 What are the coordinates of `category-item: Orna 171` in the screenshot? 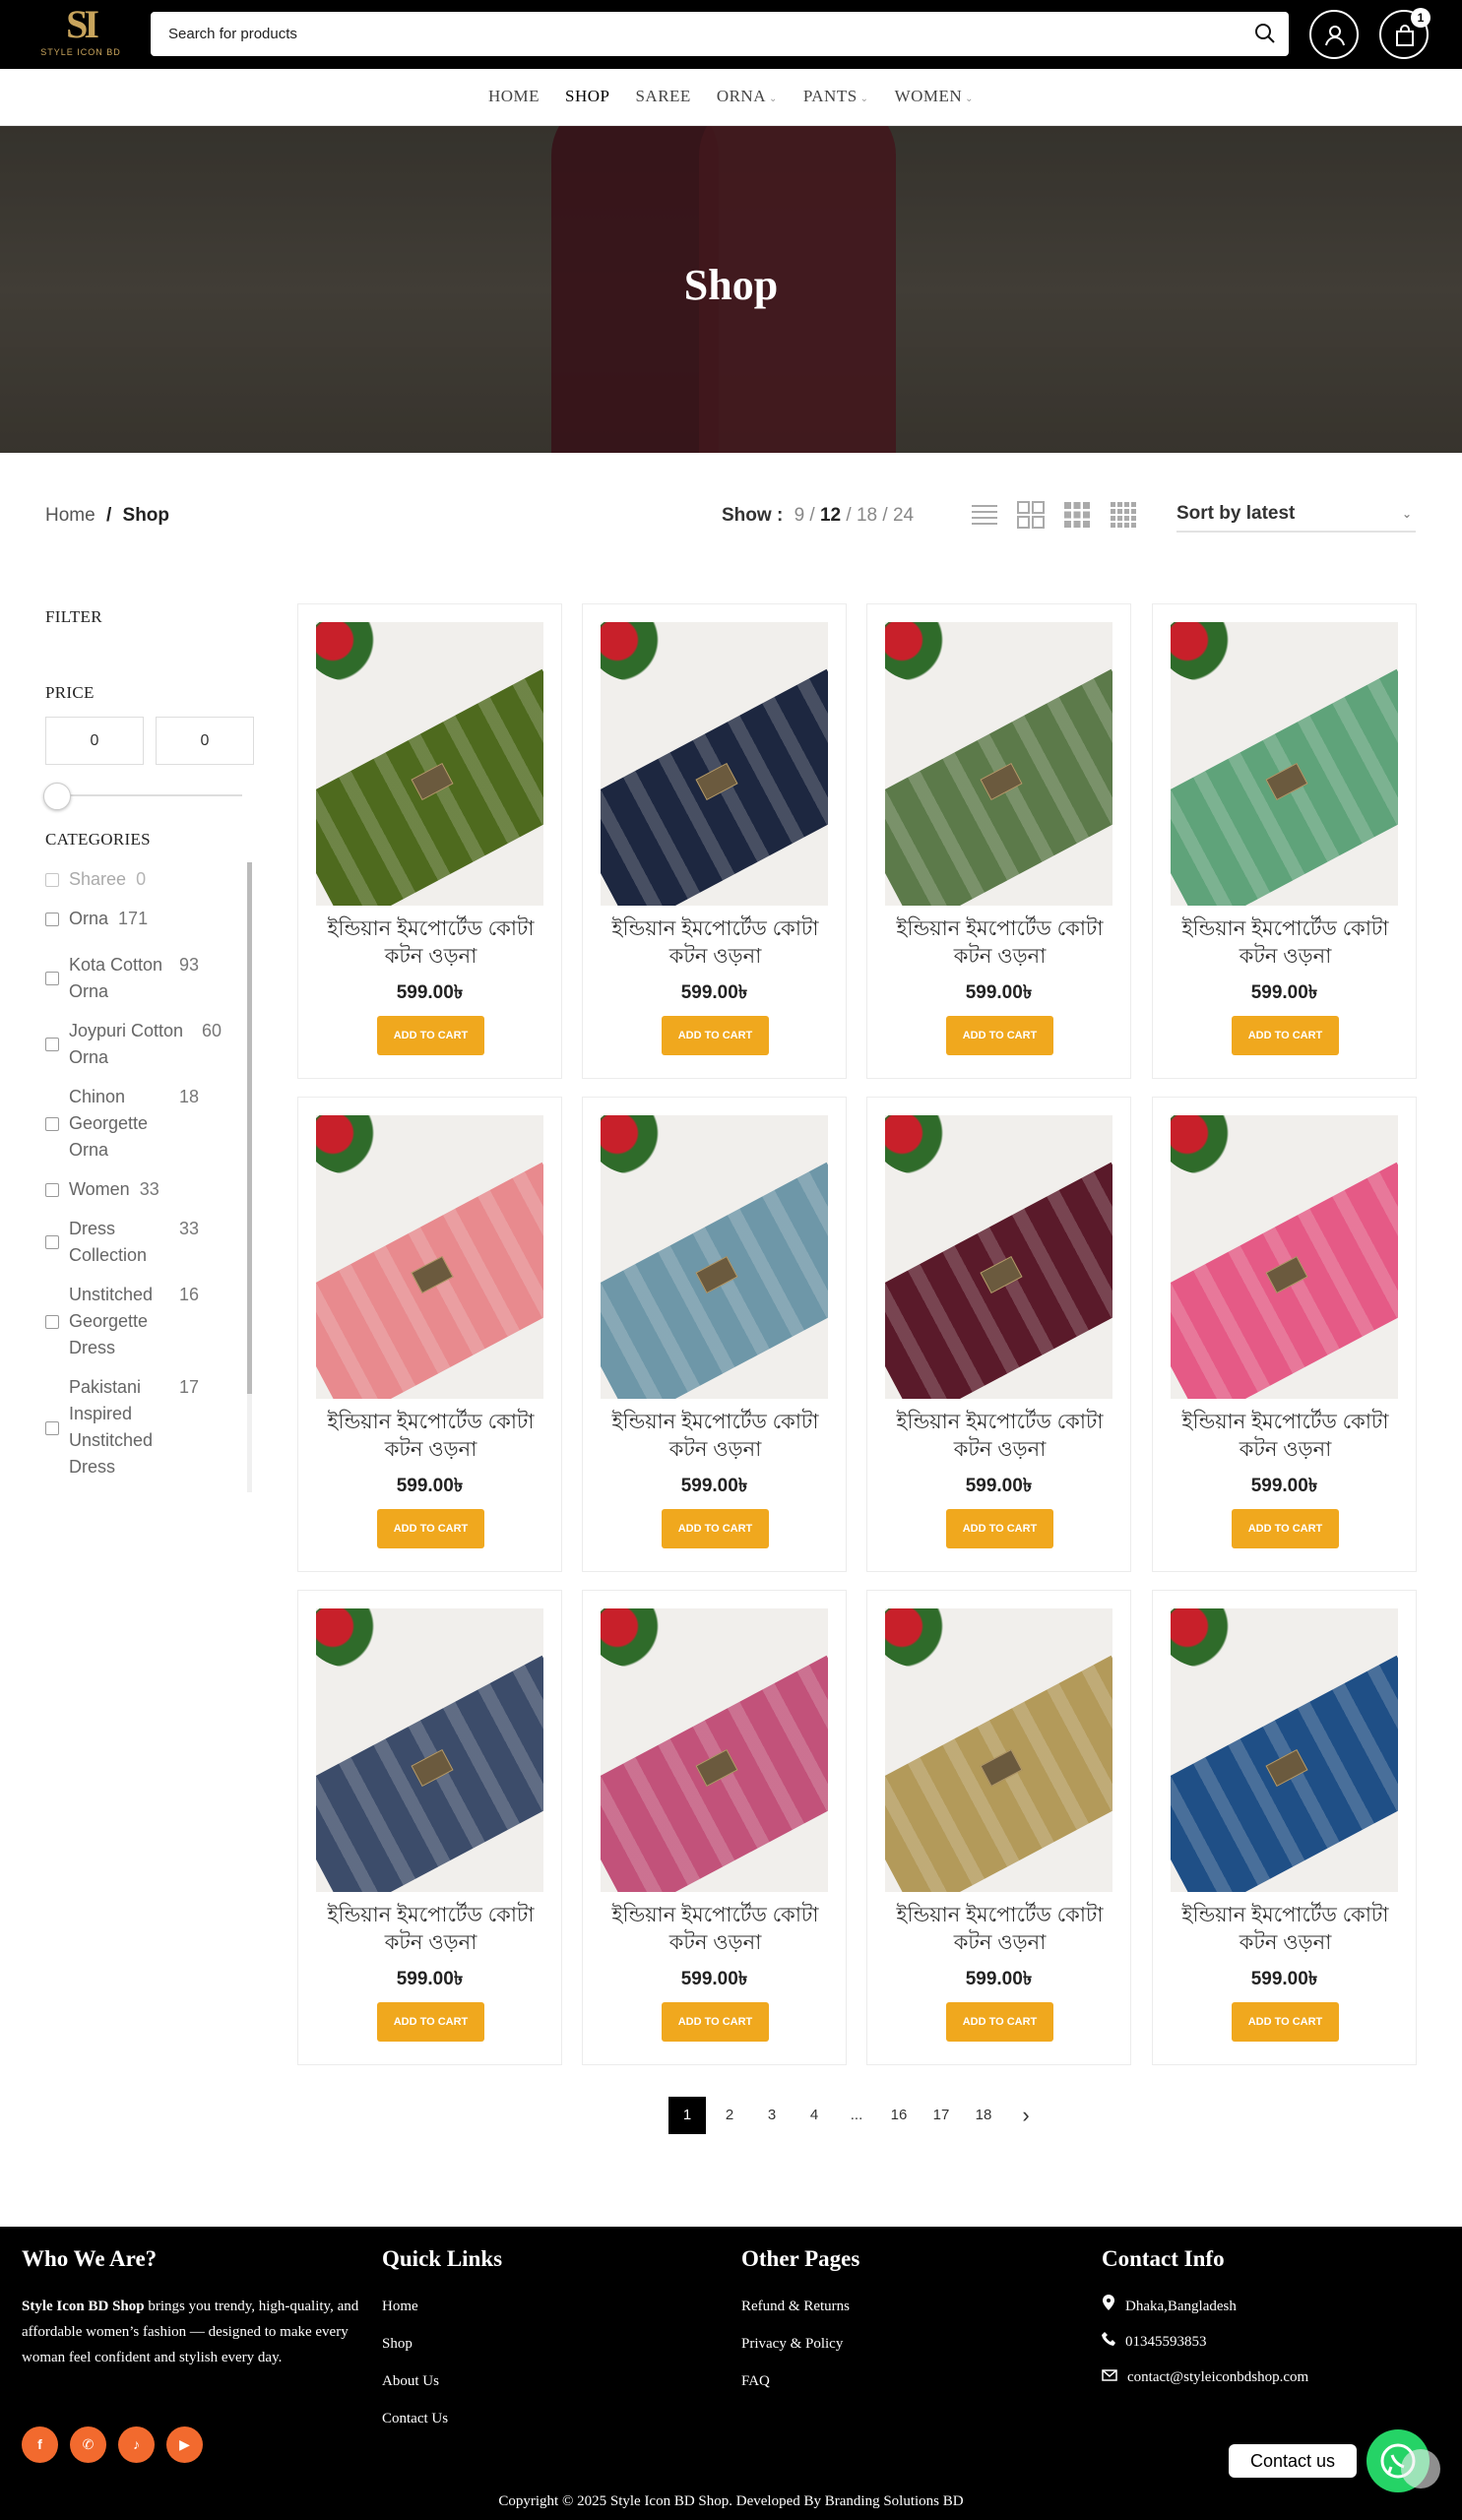 It's located at (143, 919).